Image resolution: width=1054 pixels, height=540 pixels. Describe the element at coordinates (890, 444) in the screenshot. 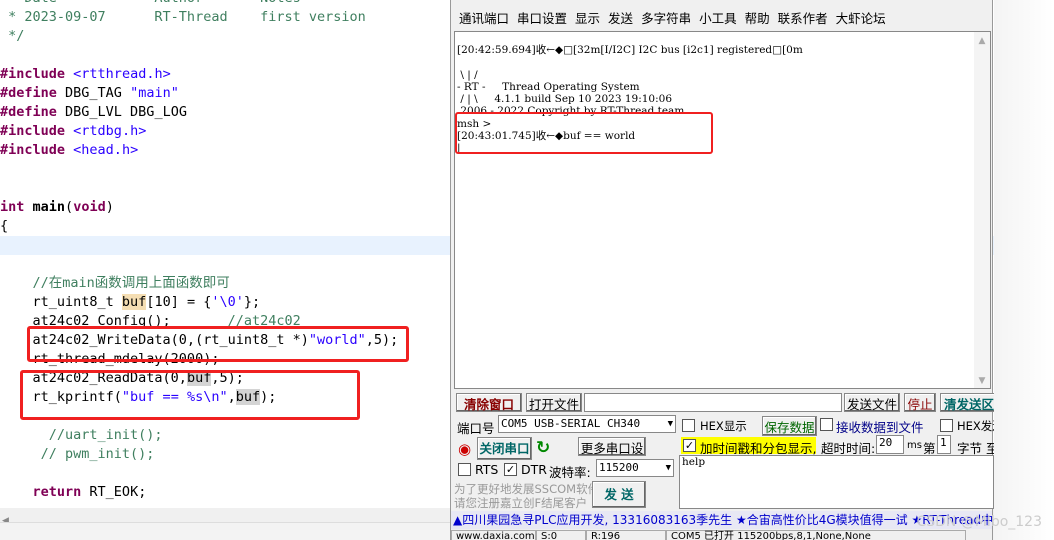

I see `timeout-input: 20` at that location.